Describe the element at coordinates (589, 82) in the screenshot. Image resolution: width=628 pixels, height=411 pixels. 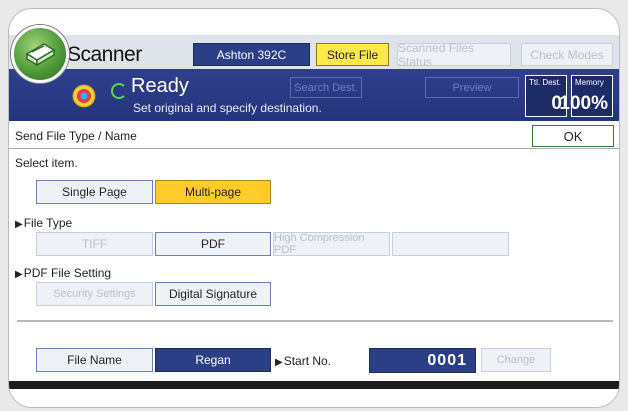
I see `memory-label: Memory` at that location.